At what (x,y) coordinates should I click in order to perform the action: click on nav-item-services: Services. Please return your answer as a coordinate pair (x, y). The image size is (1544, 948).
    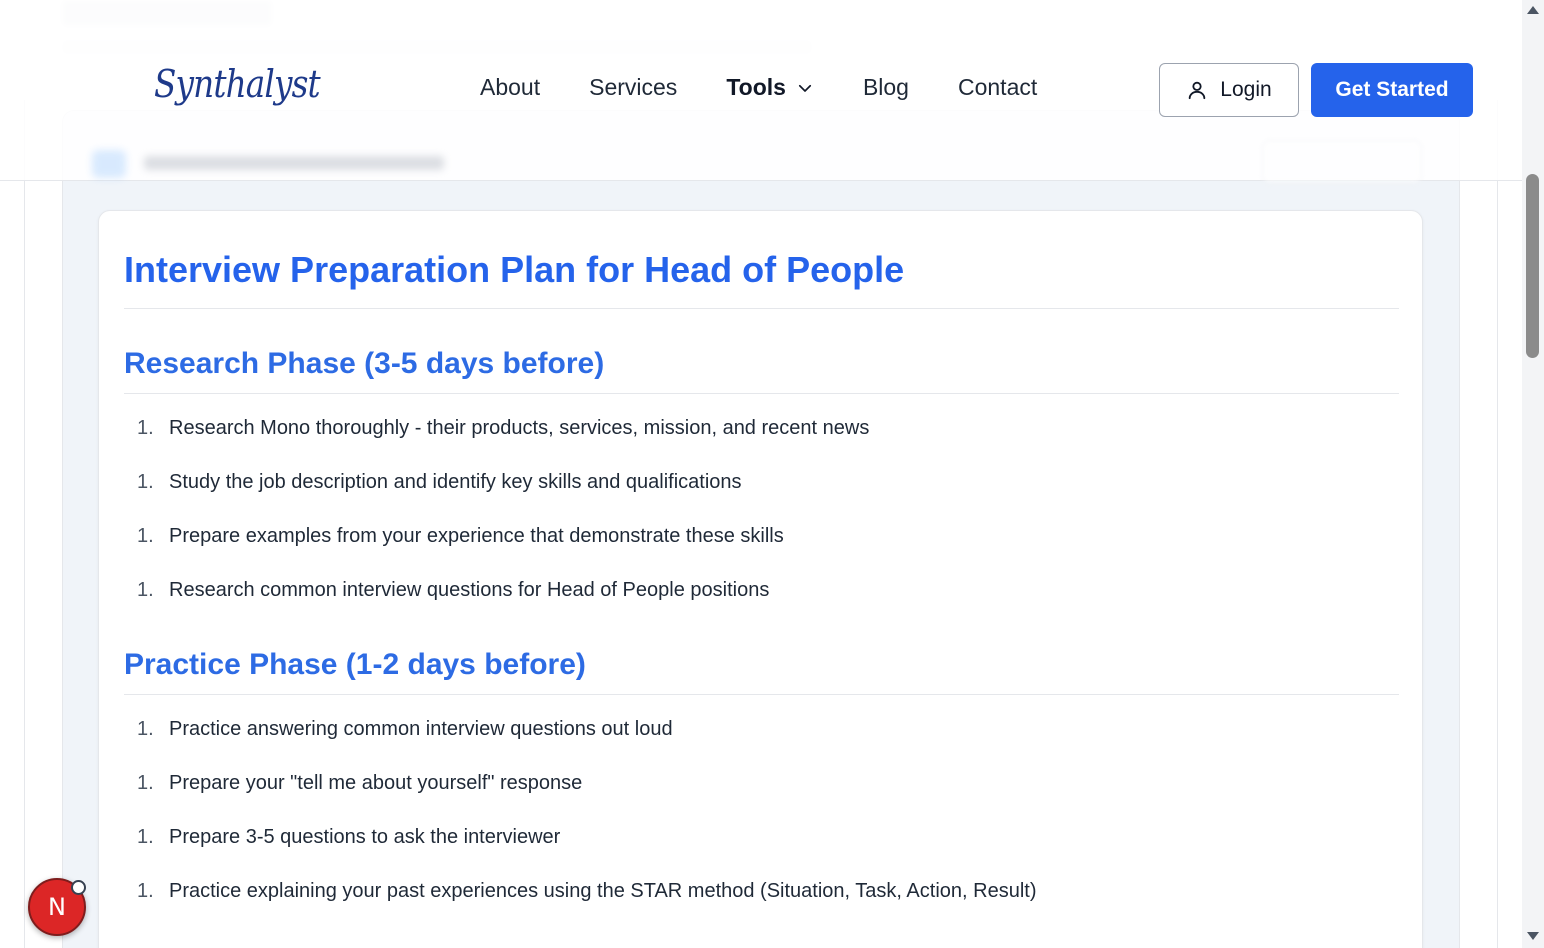
    Looking at the image, I should click on (633, 87).